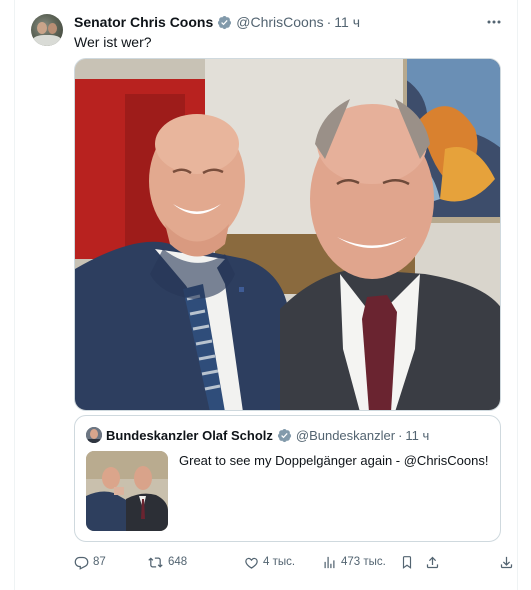 The width and height of the screenshot is (531, 590). What do you see at coordinates (279, 562) in the screenshot?
I see `like-count: 4 тыс.` at bounding box center [279, 562].